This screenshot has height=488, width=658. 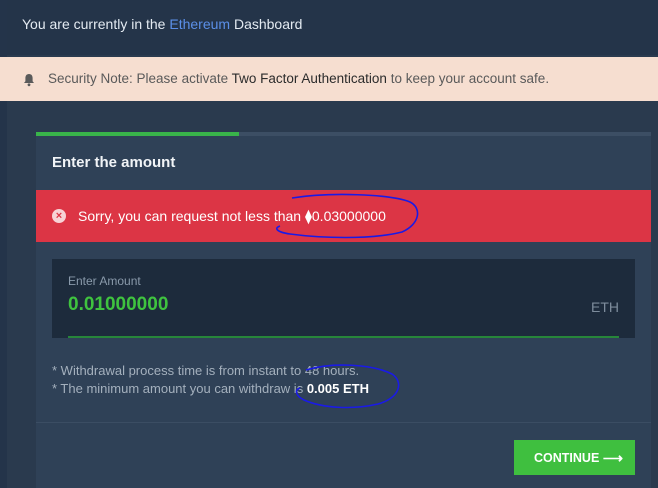 I want to click on amount-field-underline, so click(x=343, y=337).